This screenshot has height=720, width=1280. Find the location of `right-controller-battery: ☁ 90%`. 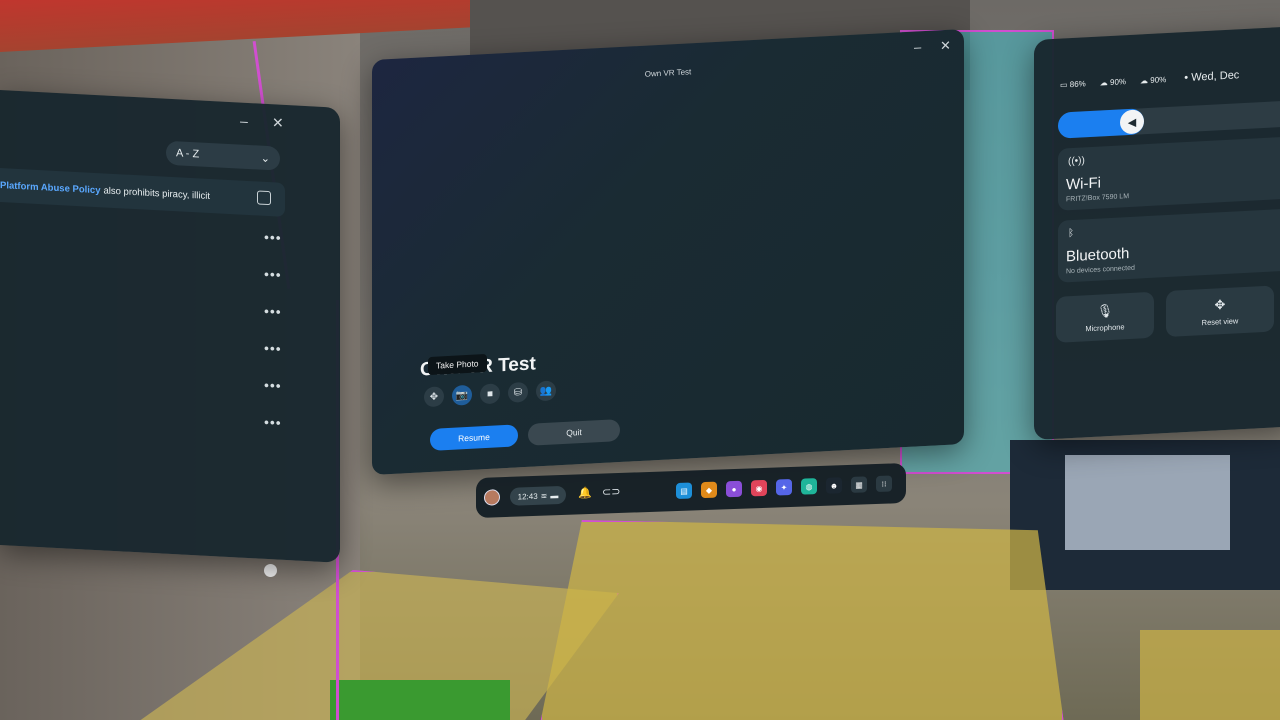

right-controller-battery: ☁ 90% is located at coordinates (1153, 79).